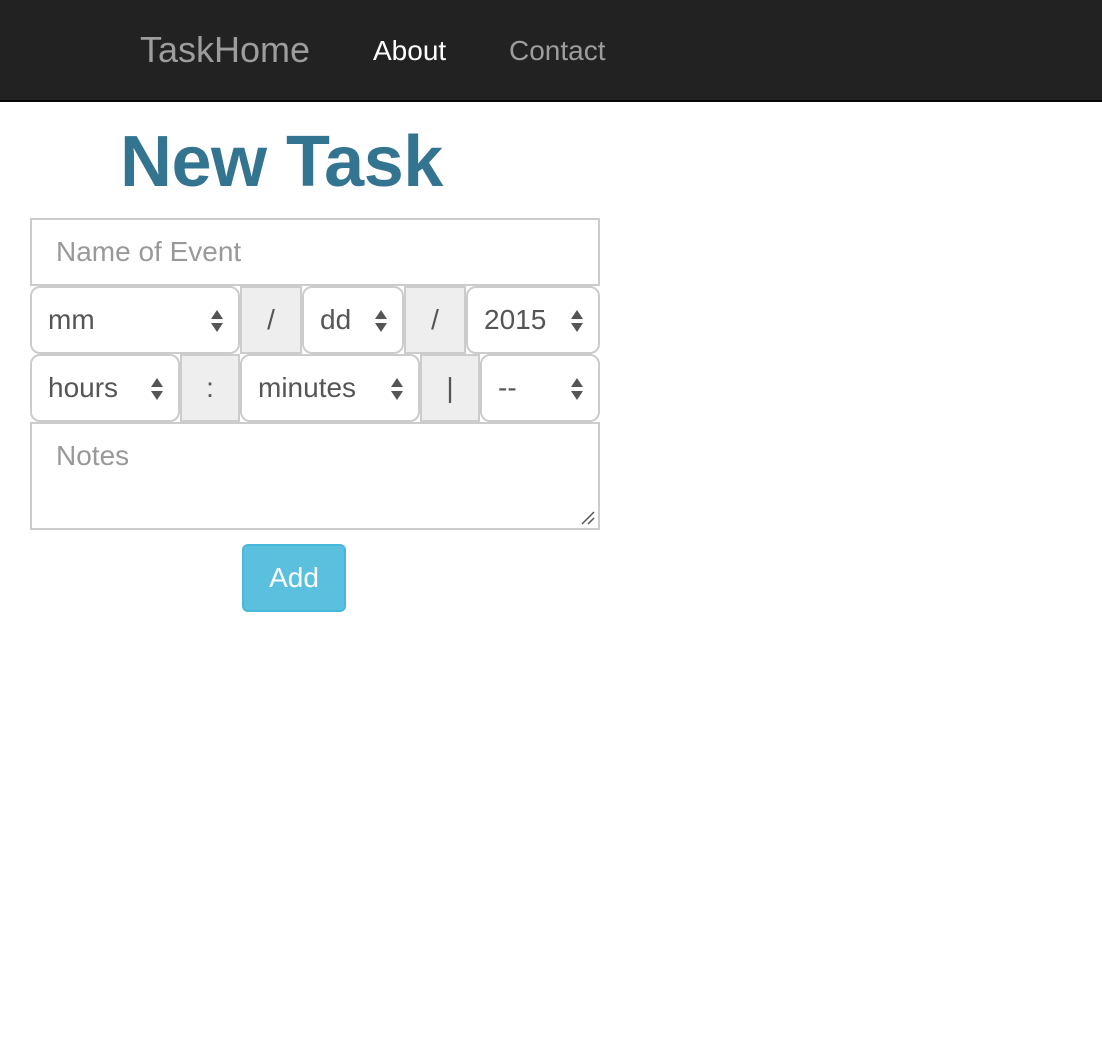  What do you see at coordinates (225, 50) in the screenshot?
I see `brand-link: TaskHome` at bounding box center [225, 50].